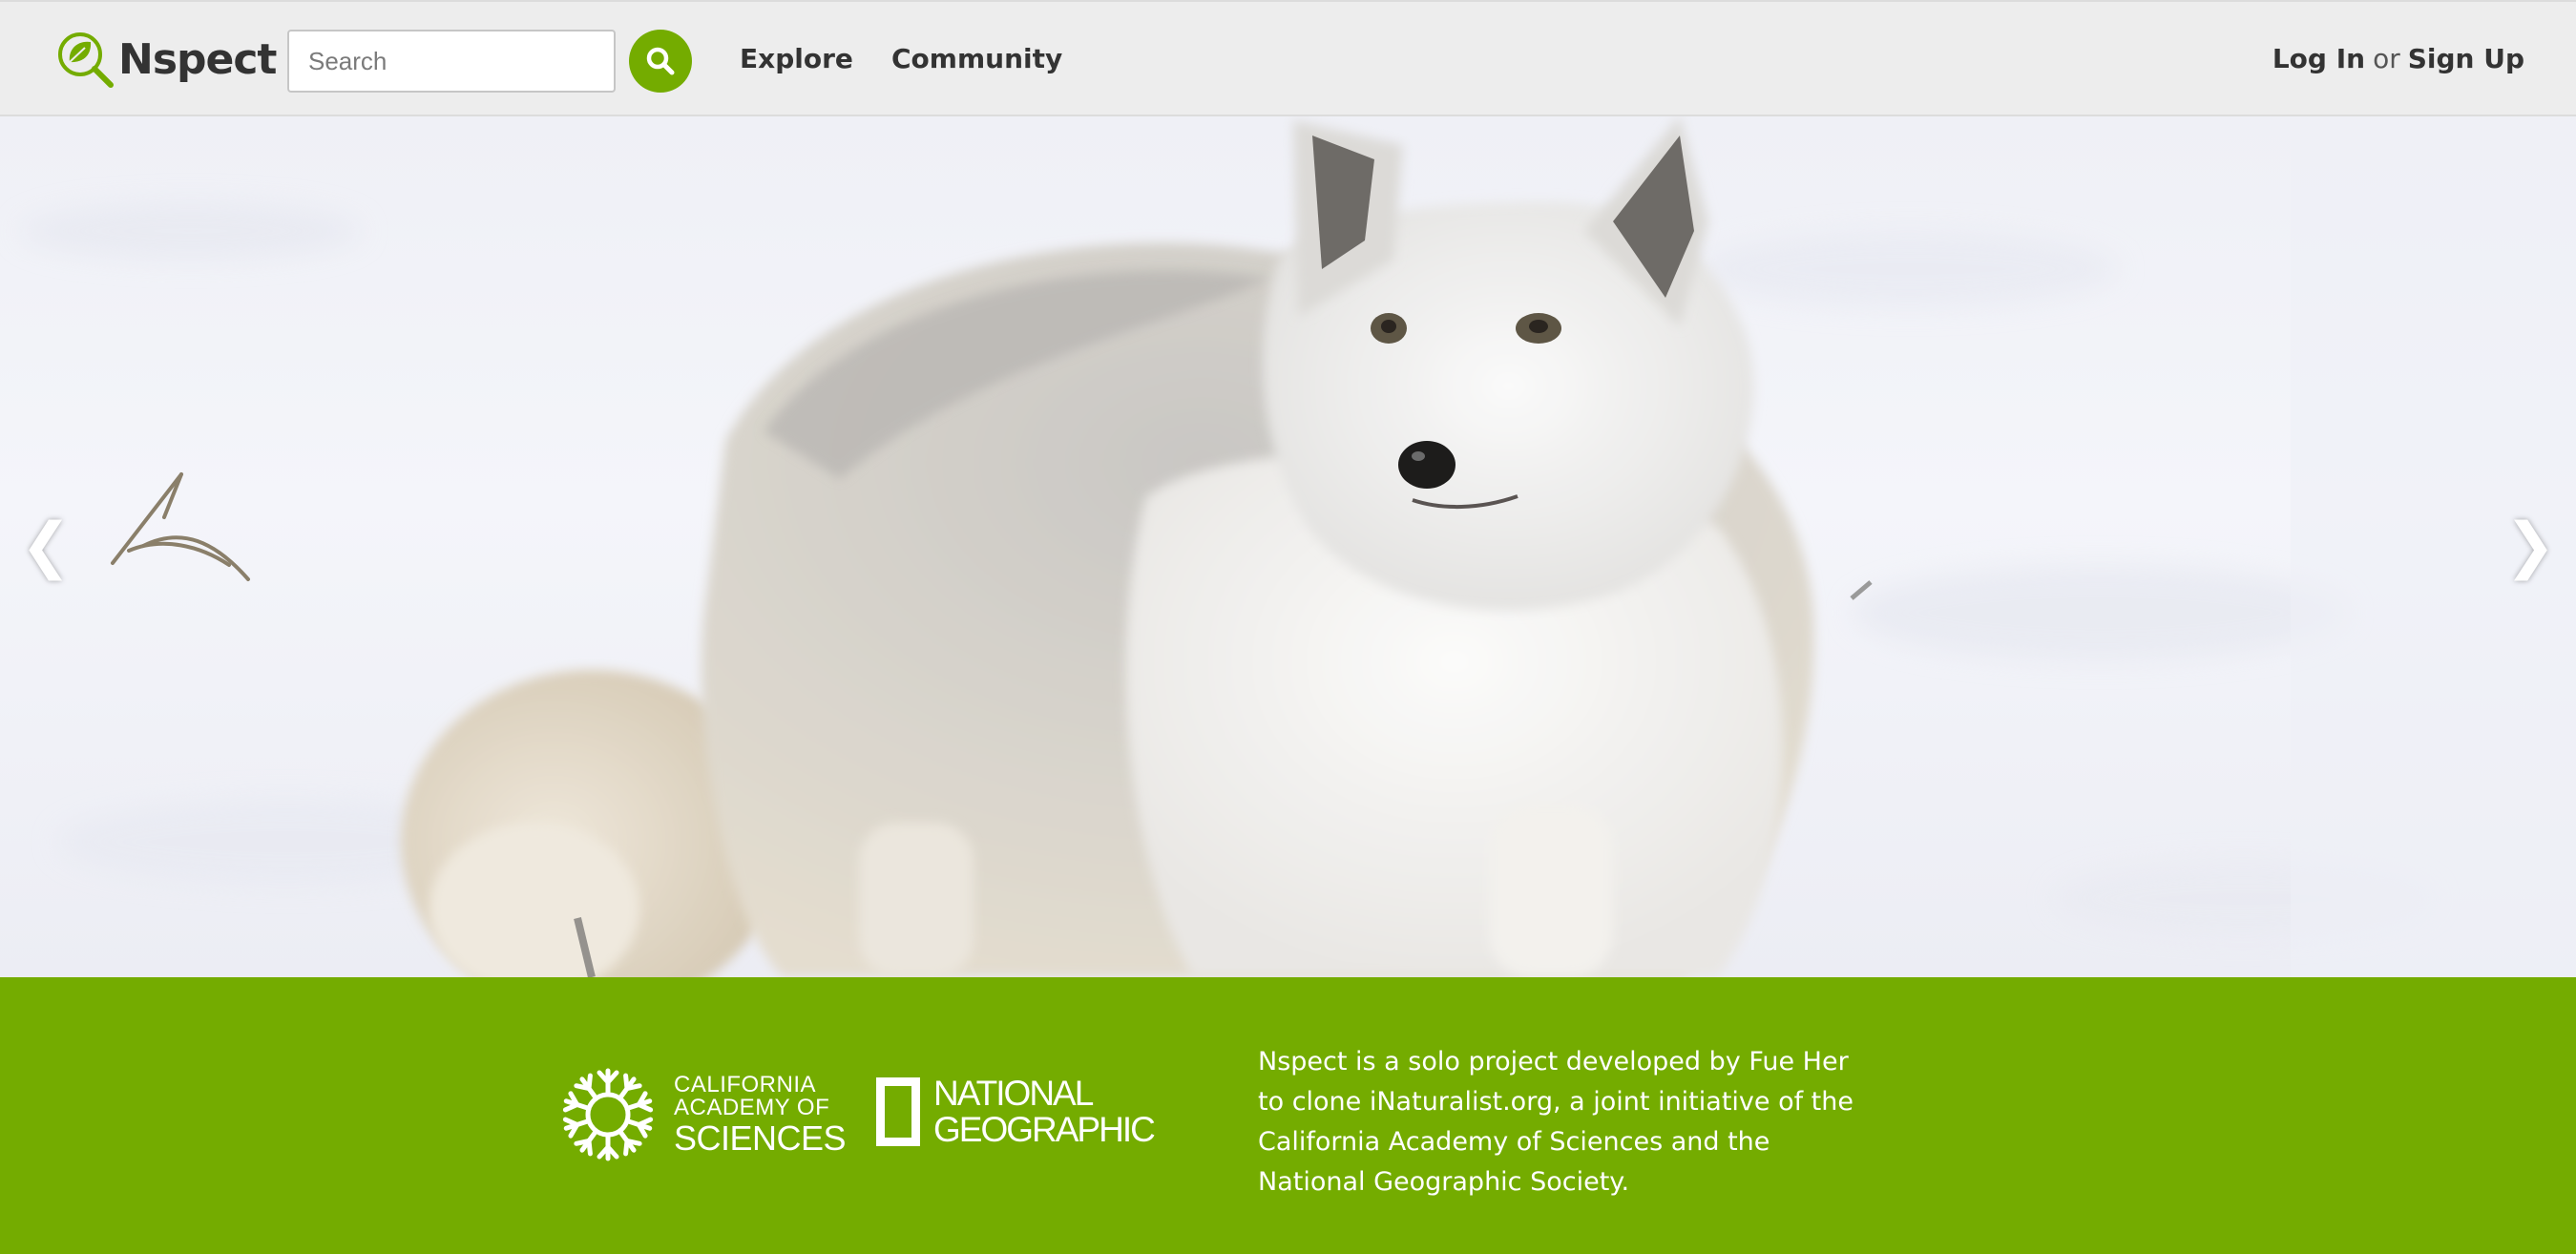 Image resolution: width=2576 pixels, height=1254 pixels. Describe the element at coordinates (898, 1111) in the screenshot. I see `natgeo-yellow-border-icon` at that location.